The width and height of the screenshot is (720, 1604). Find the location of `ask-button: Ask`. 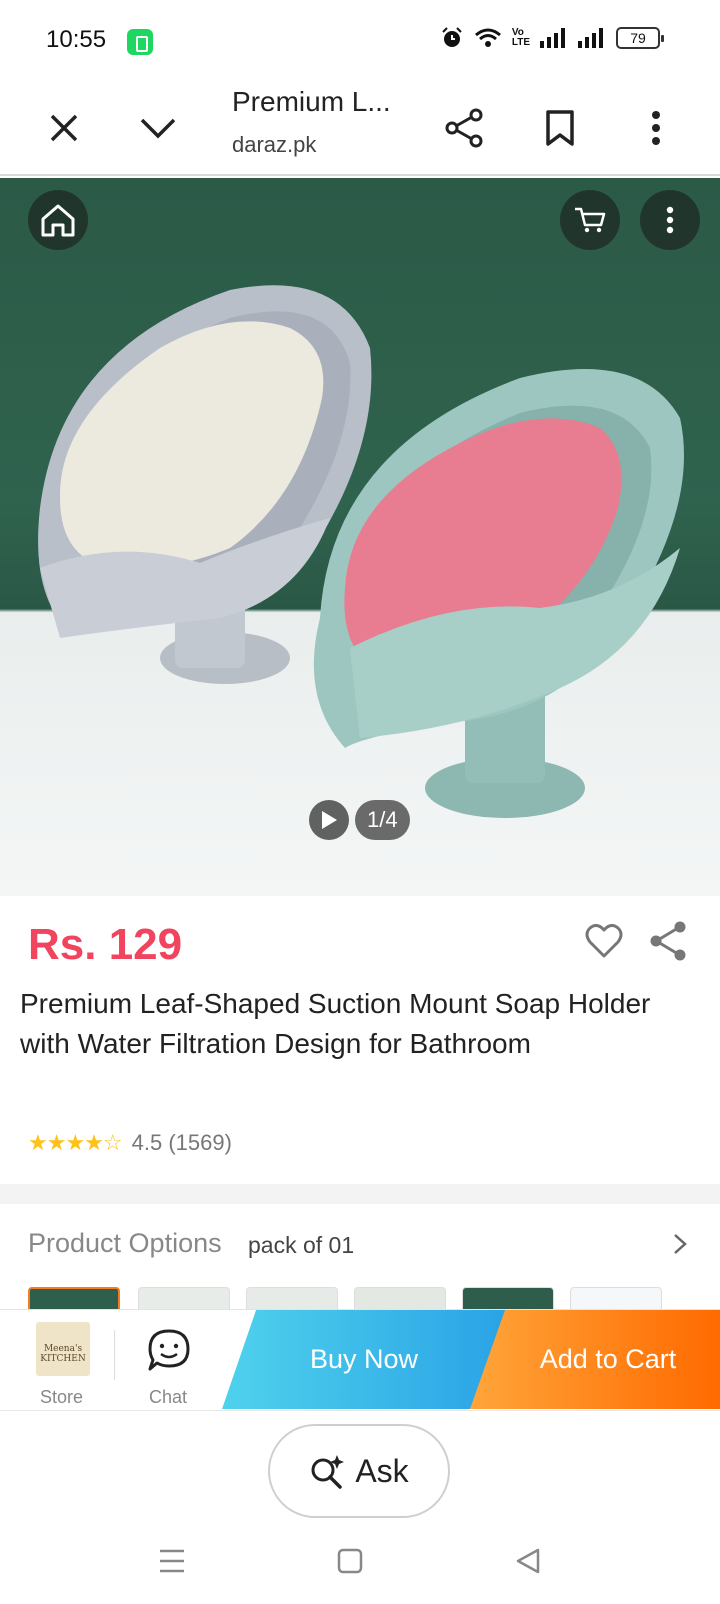

ask-button: Ask is located at coordinates (359, 1471).